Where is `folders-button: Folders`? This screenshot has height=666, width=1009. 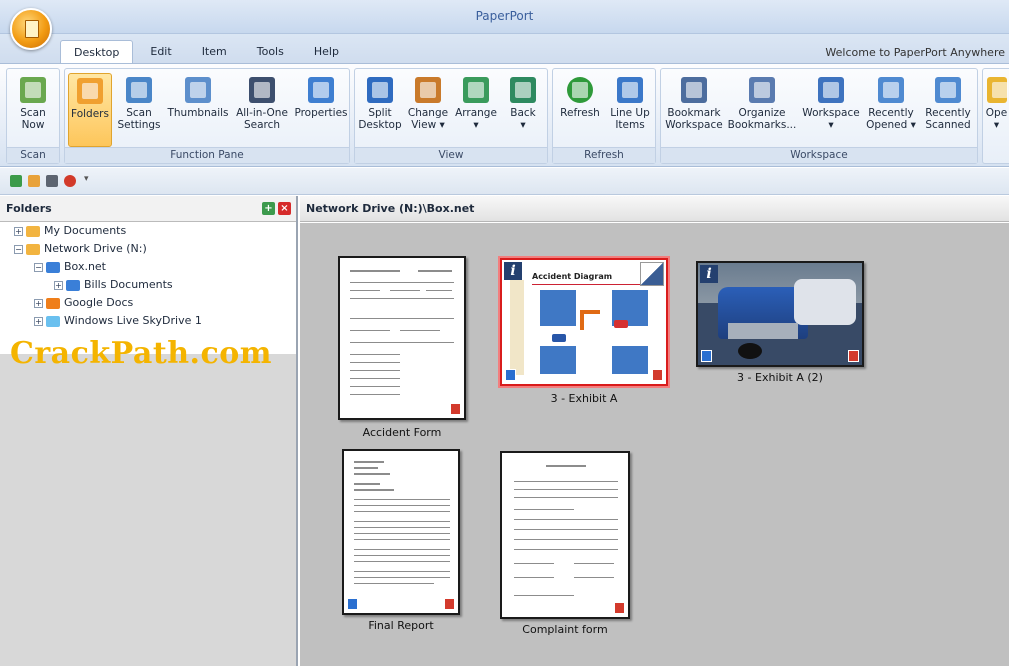 folders-button: Folders is located at coordinates (90, 110).